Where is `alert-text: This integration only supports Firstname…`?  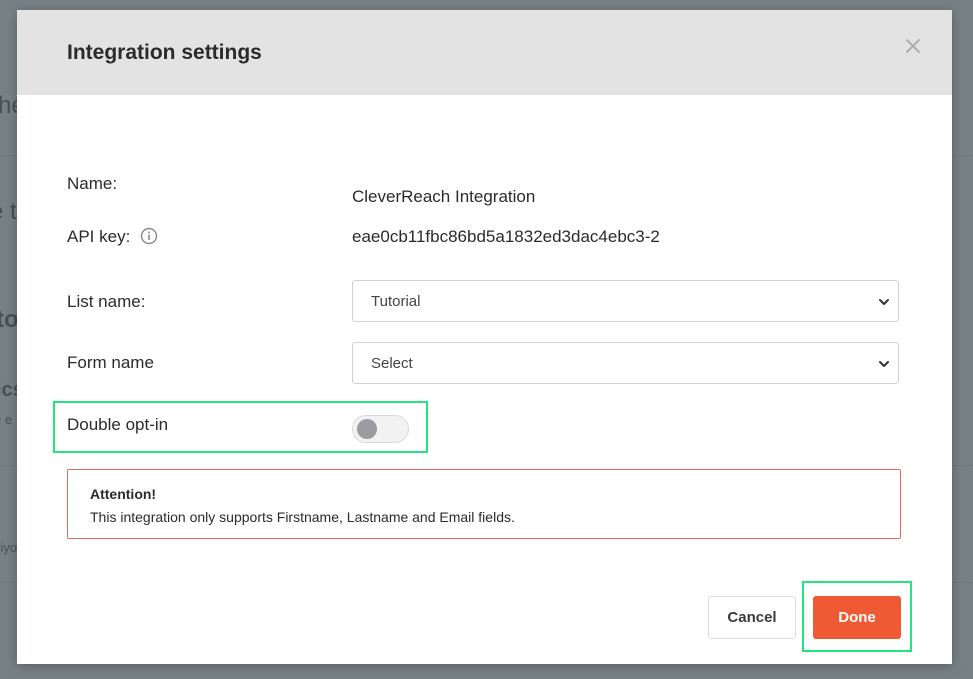
alert-text: This integration only supports Firstname… is located at coordinates (302, 517).